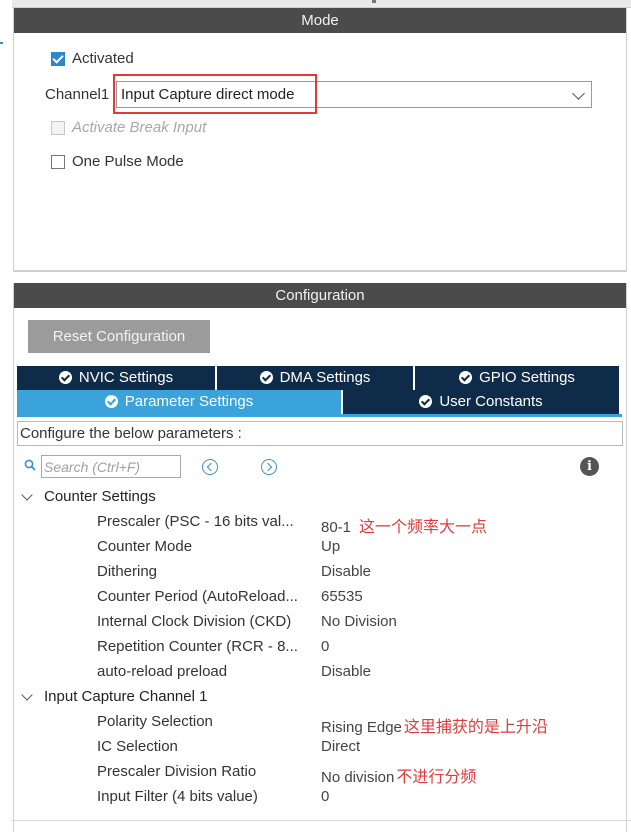 The image size is (631, 832). I want to click on one-pulse-row: One Pulse Mode, so click(117, 161).